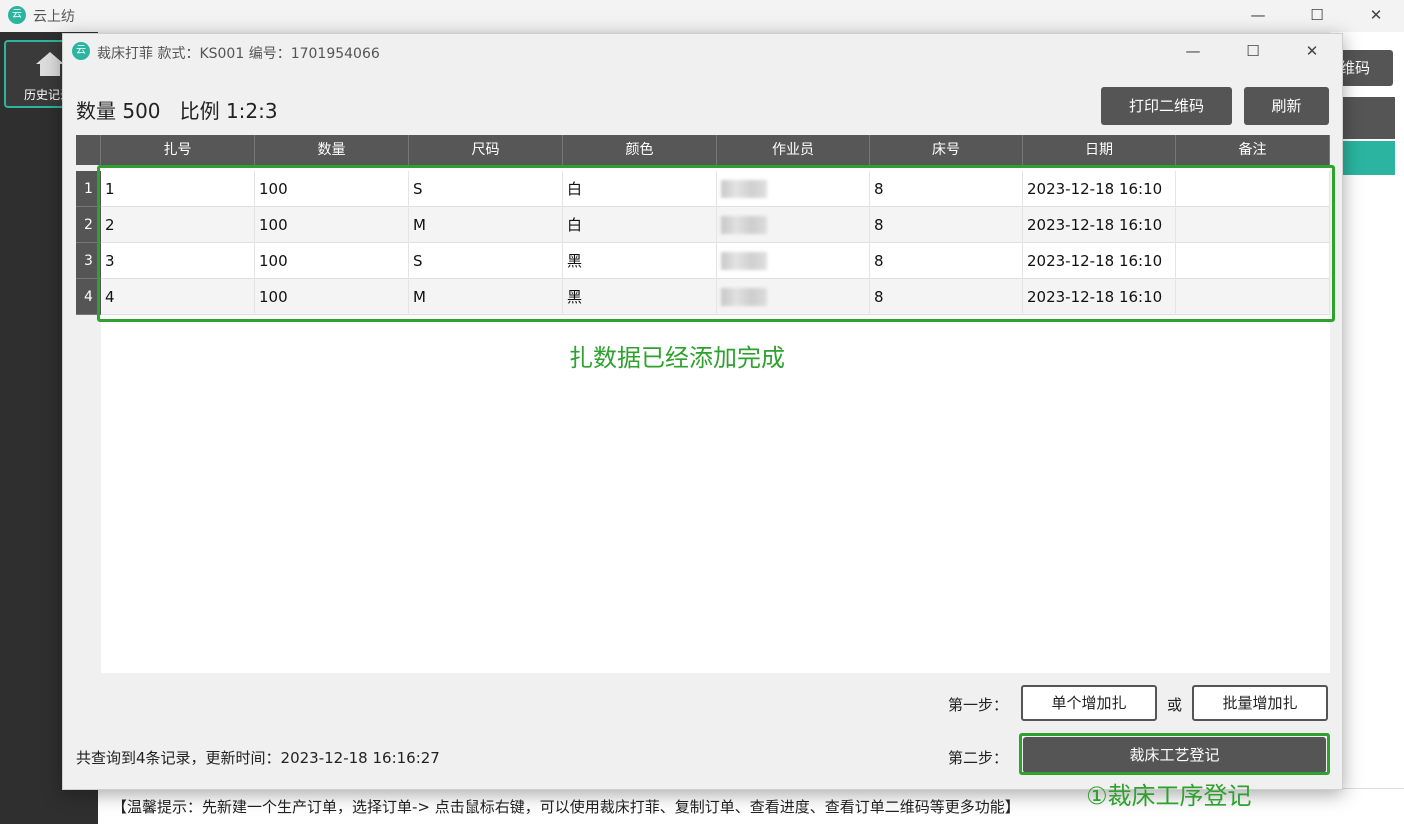 The image size is (1404, 824). What do you see at coordinates (177, 111) in the screenshot?
I see `quantity-ratio-summary: 数量 500 比例 1:2:3` at bounding box center [177, 111].